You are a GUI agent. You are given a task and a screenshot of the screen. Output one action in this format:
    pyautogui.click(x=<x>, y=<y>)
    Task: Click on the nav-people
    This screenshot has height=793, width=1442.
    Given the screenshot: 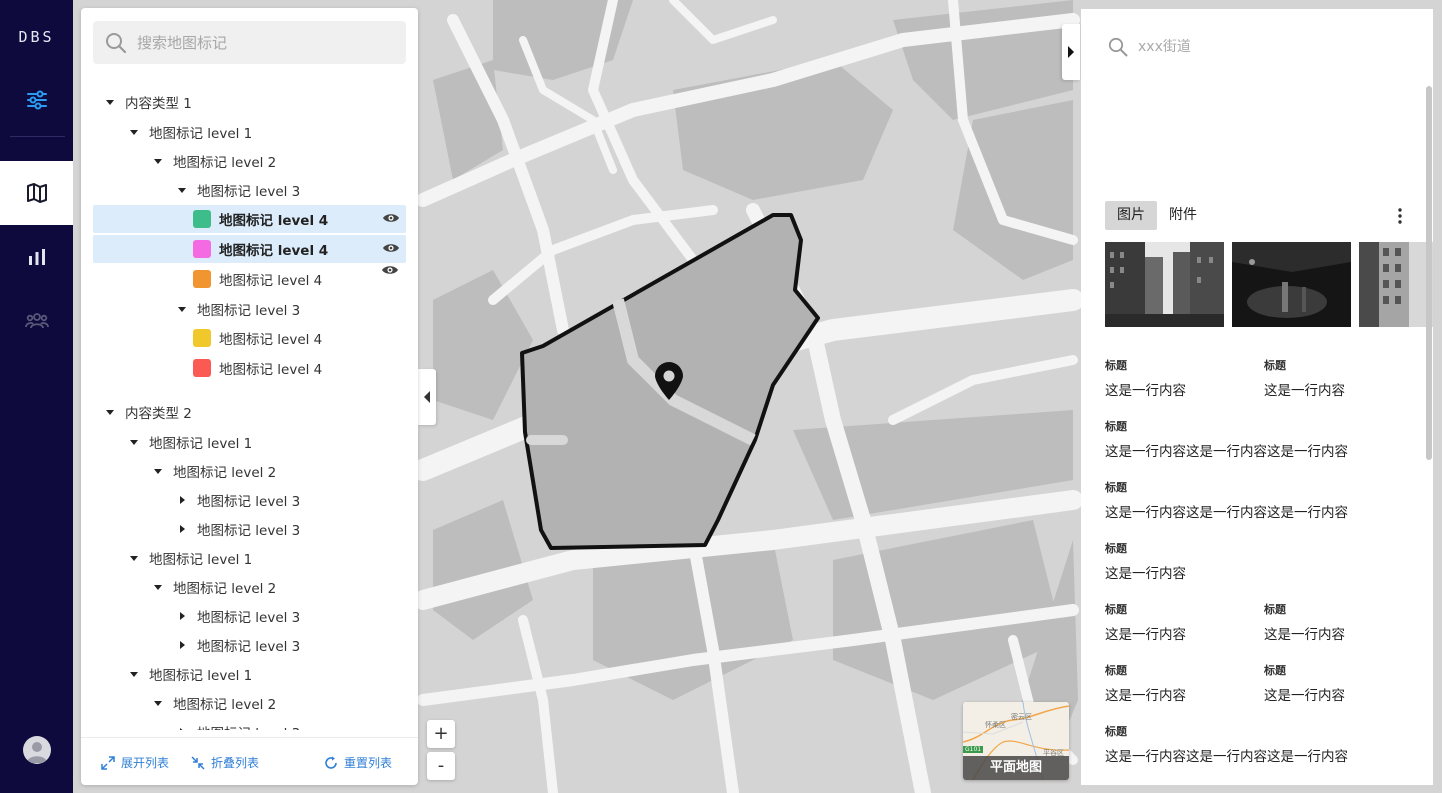 What is the action you would take?
    pyautogui.click(x=36, y=321)
    